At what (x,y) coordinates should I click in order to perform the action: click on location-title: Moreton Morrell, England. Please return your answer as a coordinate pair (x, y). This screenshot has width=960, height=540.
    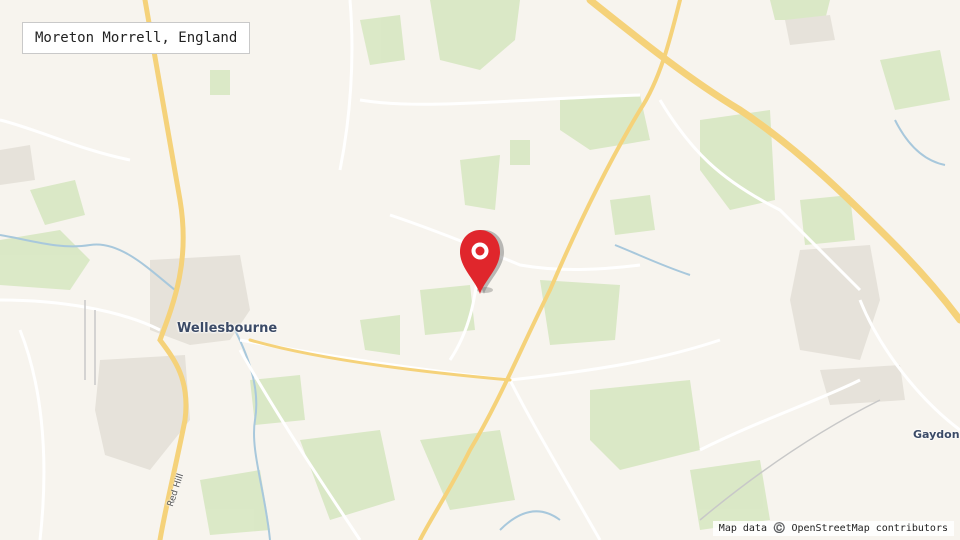
    Looking at the image, I should click on (136, 38).